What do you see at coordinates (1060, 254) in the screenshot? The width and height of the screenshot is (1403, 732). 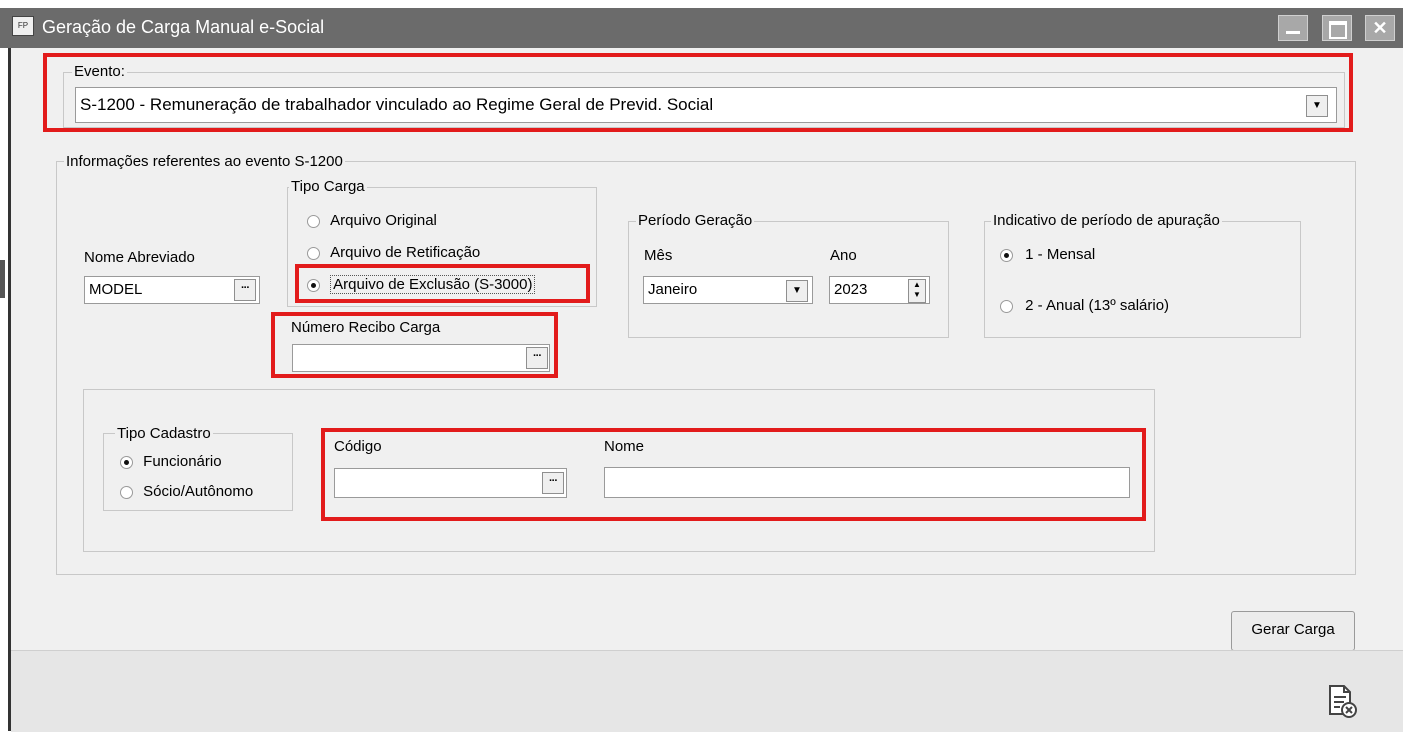 I see `radio-label: 1 - Mensal` at bounding box center [1060, 254].